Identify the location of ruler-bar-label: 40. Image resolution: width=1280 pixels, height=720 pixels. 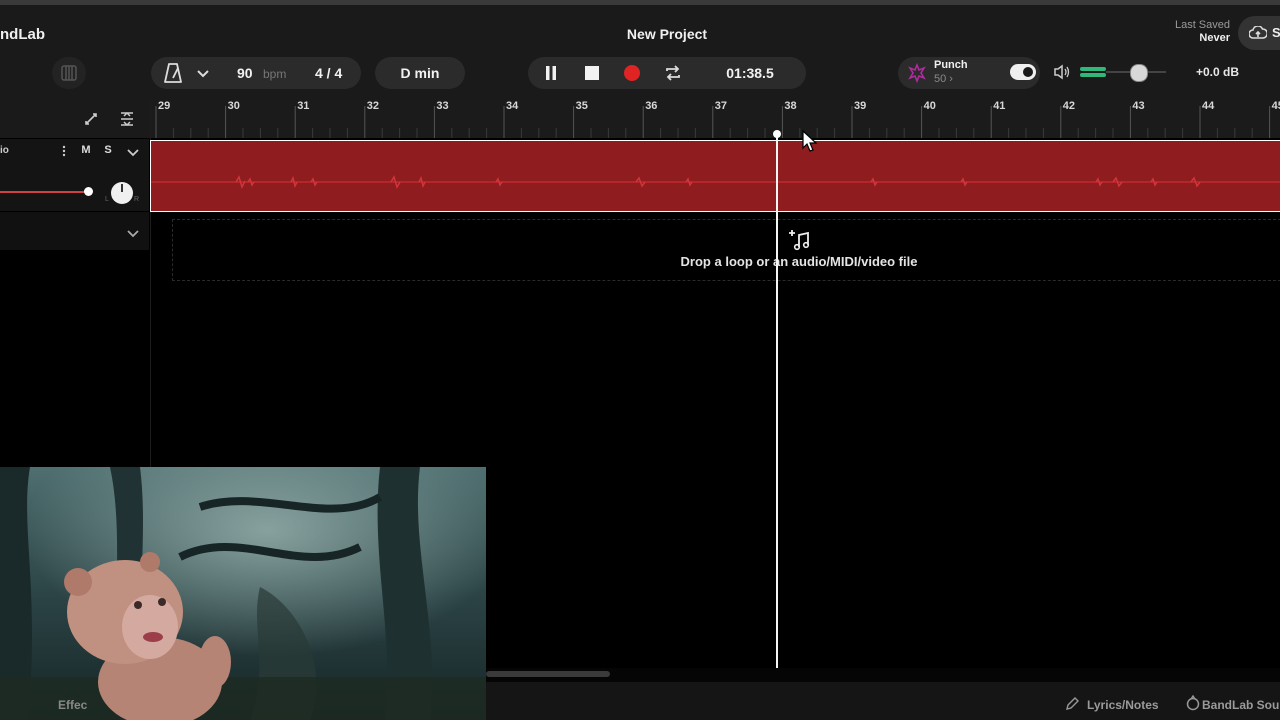
(929, 106).